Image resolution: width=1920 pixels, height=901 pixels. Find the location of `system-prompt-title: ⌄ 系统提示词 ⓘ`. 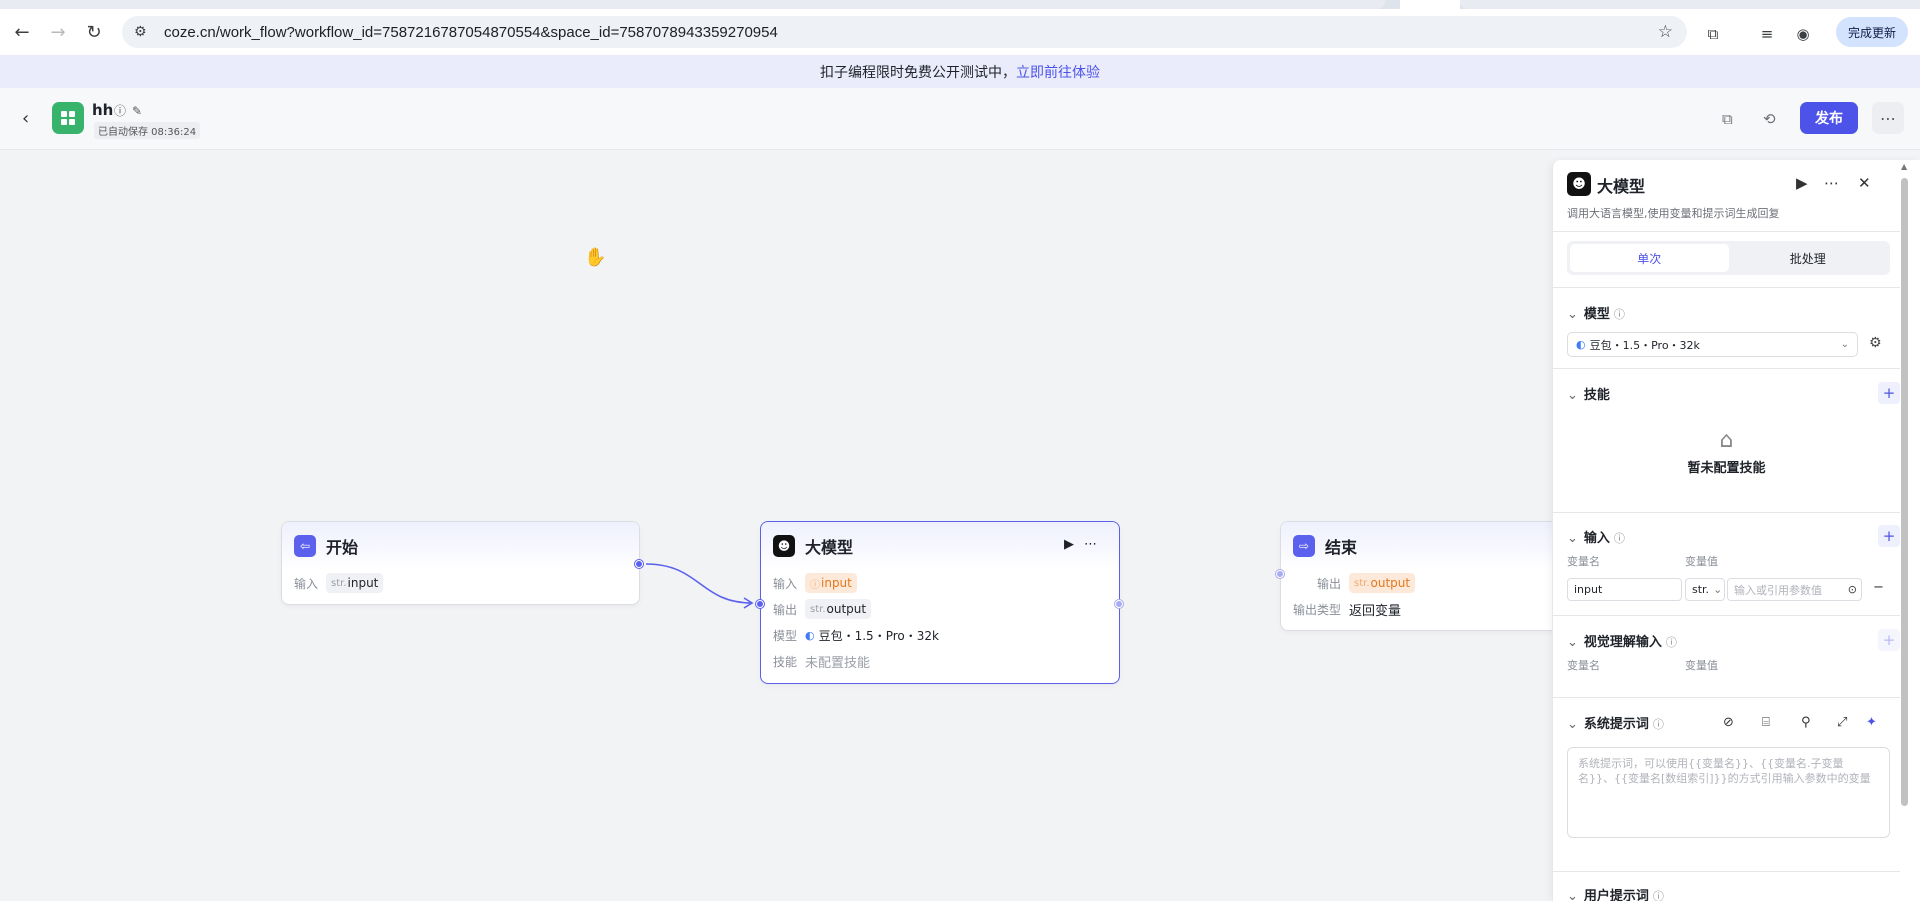

system-prompt-title: ⌄ 系统提示词 ⓘ is located at coordinates (1615, 722).